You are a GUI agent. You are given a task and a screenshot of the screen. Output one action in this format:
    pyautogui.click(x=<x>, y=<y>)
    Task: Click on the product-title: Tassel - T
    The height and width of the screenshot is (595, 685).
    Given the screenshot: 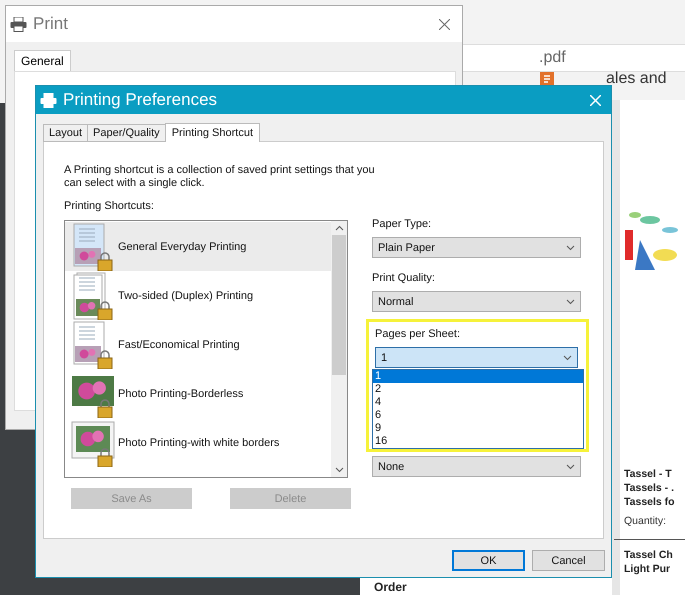 What is the action you would take?
    pyautogui.click(x=654, y=474)
    